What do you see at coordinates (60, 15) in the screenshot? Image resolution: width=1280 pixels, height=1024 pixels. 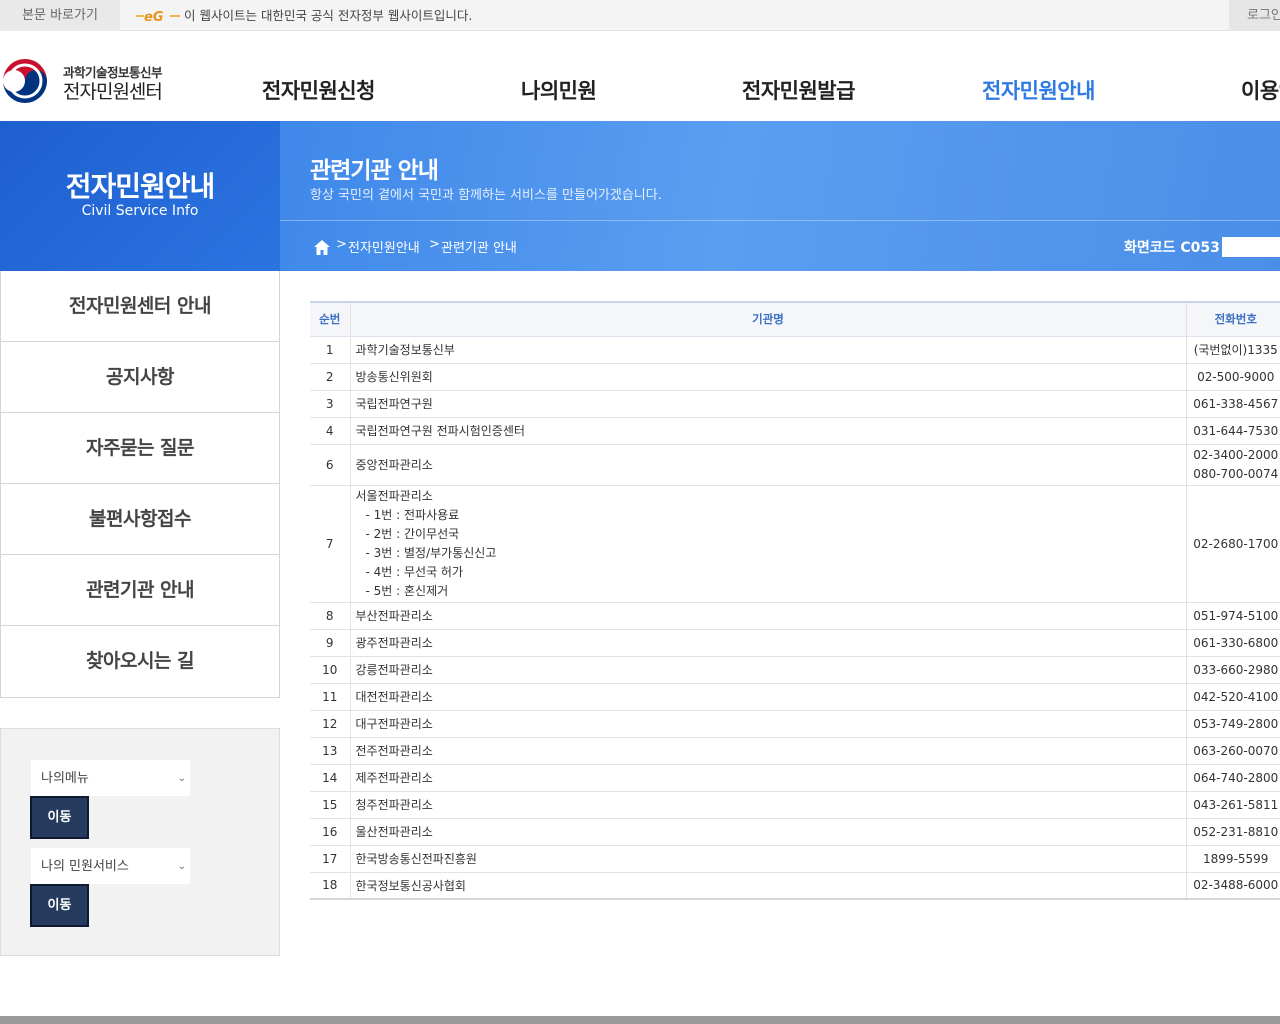 I see `skip-to-content-link: 본문 바로가기` at bounding box center [60, 15].